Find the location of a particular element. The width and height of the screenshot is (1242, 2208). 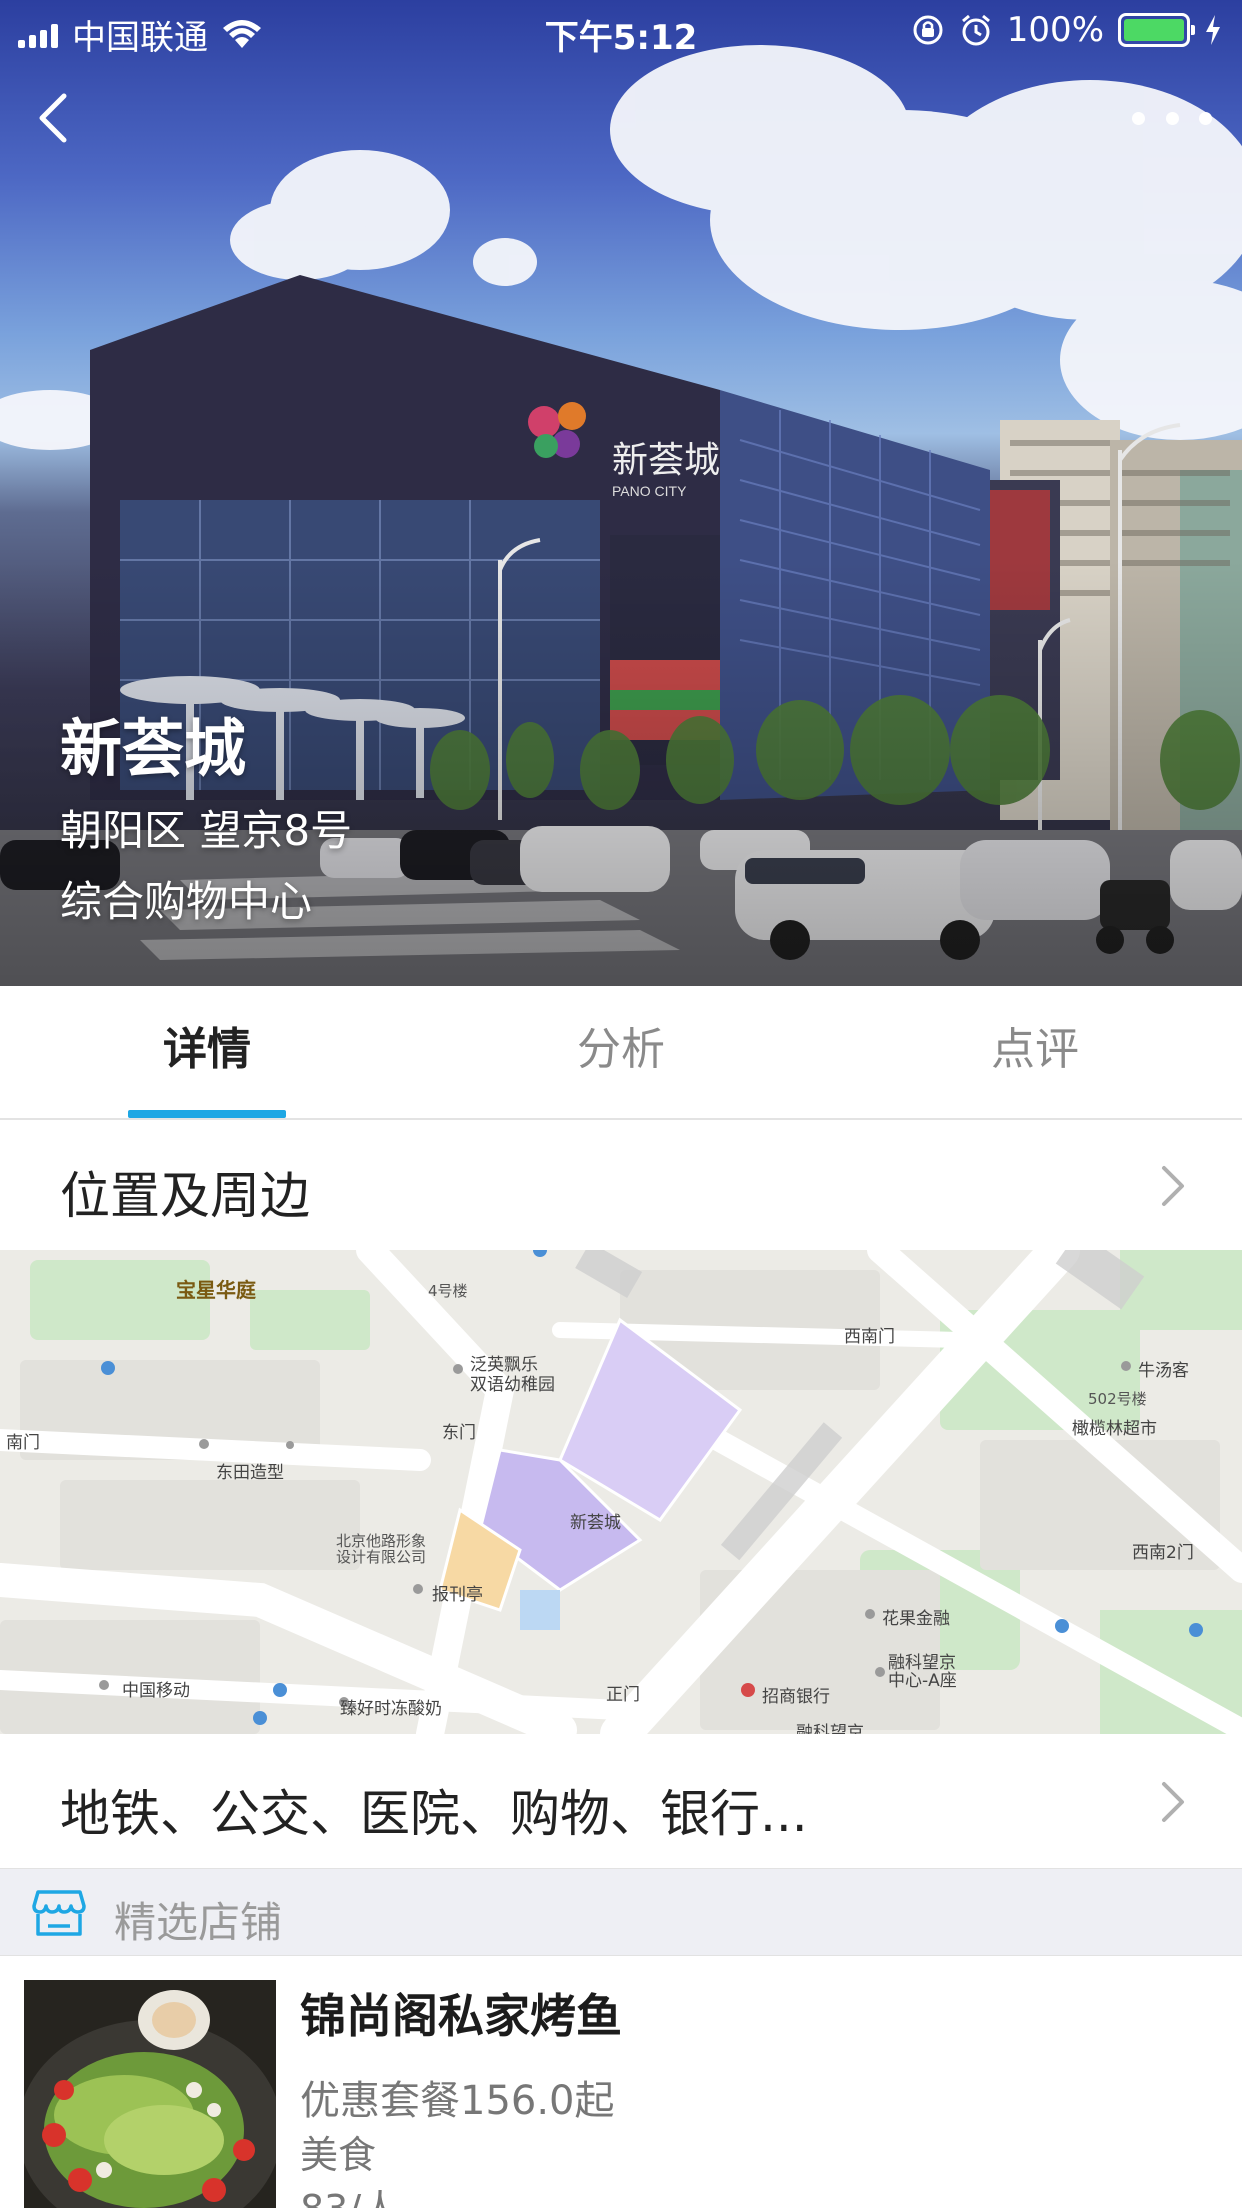

store-name: 锦尚阁私家烤鱼 is located at coordinates (461, 2016).